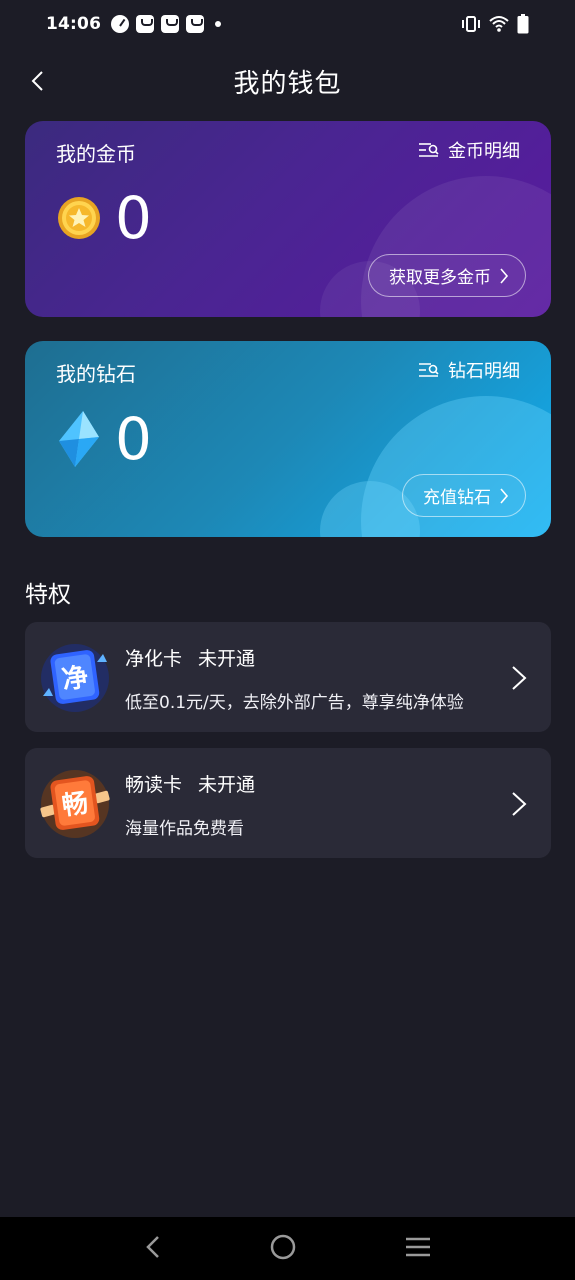 This screenshot has width=575, height=1280. I want to click on page-header: 我的钱包, so click(287, 81).